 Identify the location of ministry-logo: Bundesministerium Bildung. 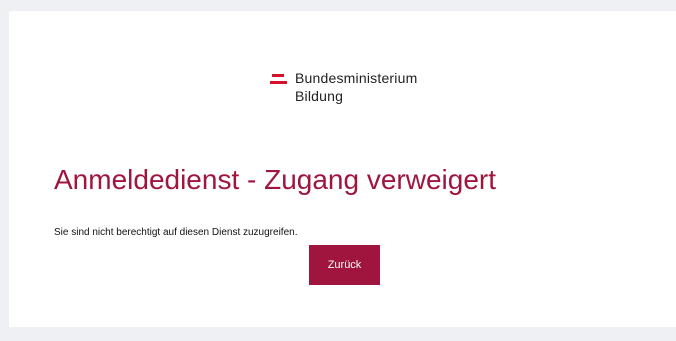
(343, 87).